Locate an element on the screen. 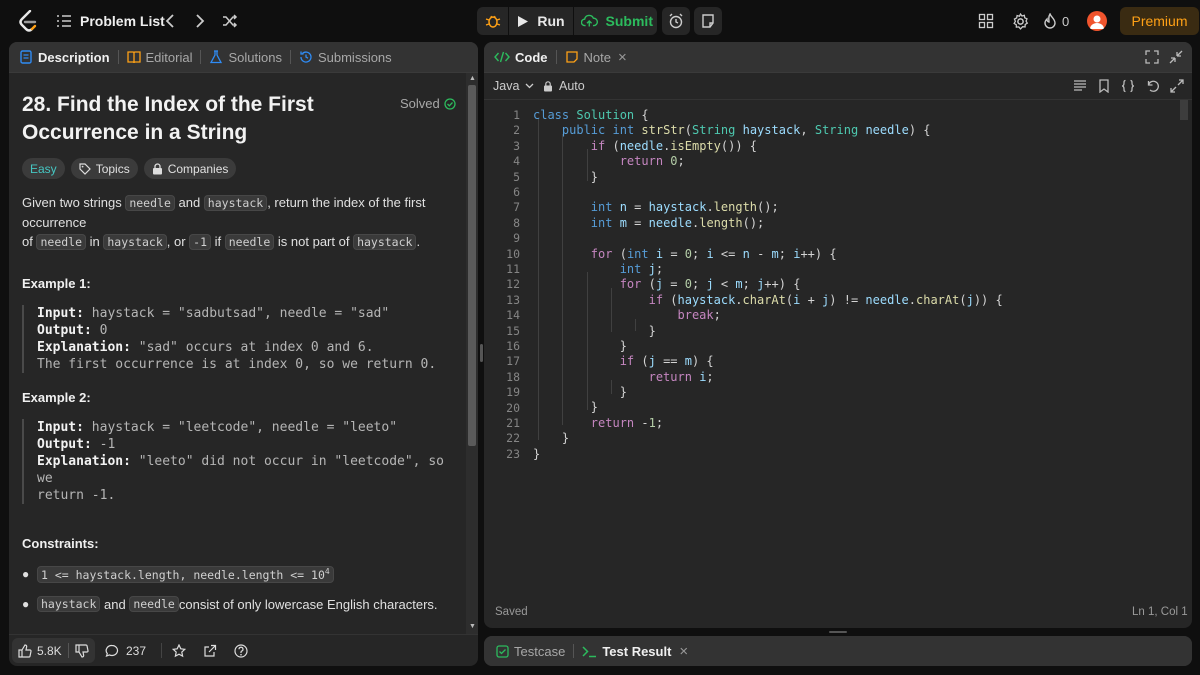  document-icon is located at coordinates (26, 57).